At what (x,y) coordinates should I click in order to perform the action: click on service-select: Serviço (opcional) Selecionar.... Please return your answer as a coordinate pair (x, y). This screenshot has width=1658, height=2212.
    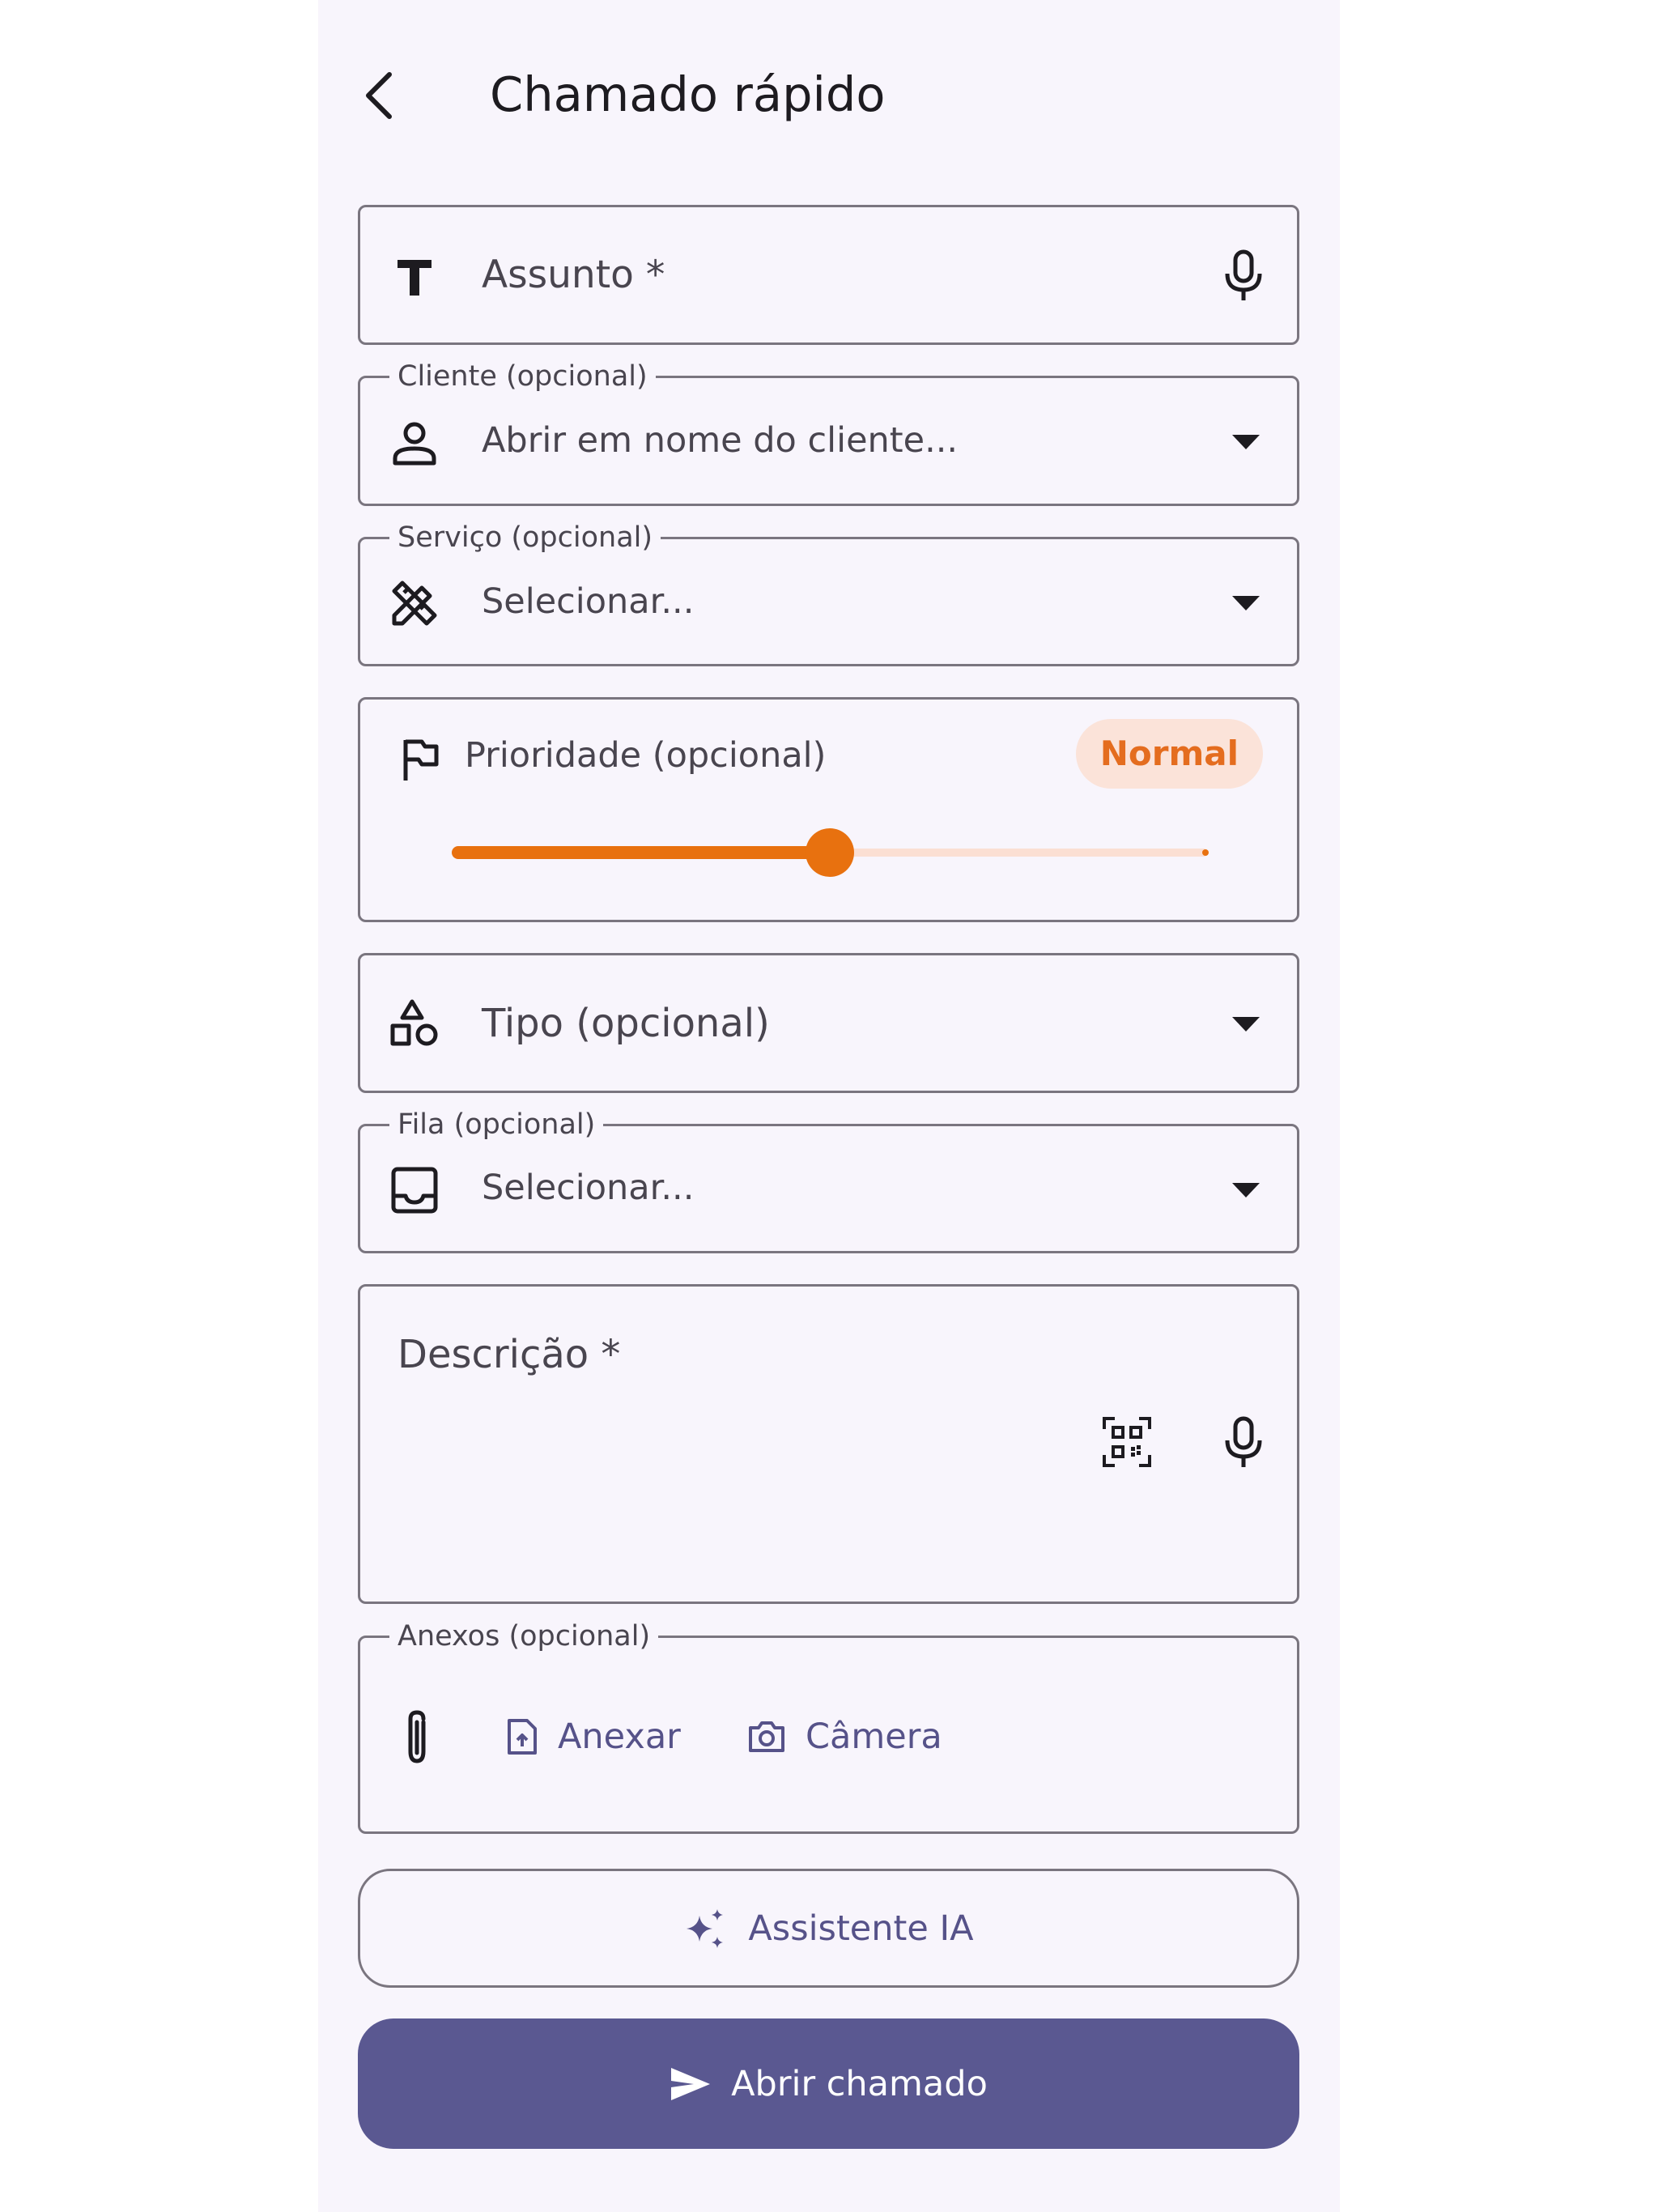
    Looking at the image, I should click on (828, 594).